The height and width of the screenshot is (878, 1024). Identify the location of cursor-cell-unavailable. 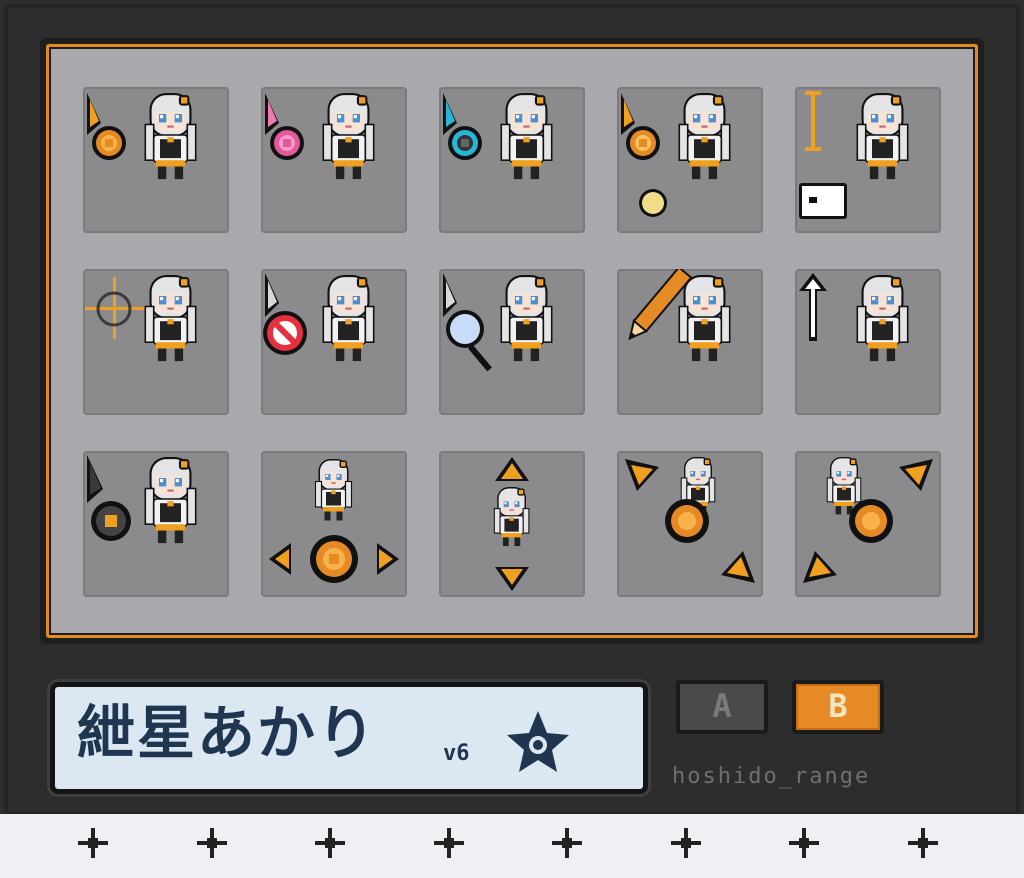
(334, 342).